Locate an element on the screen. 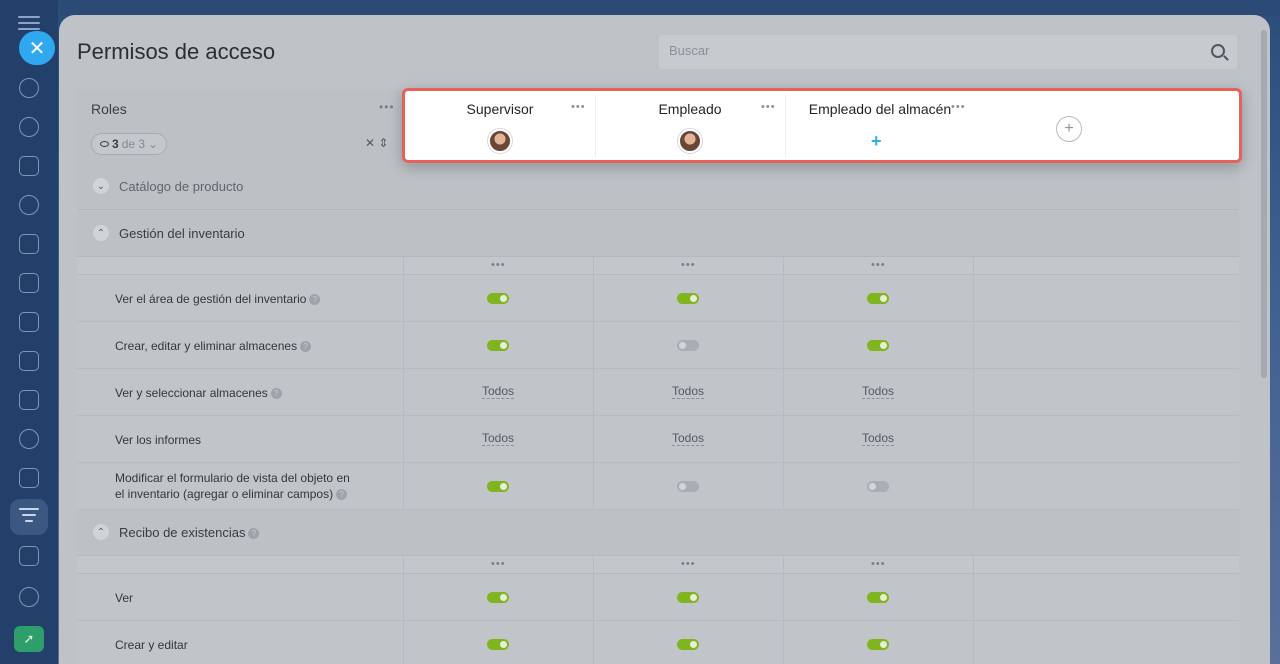  roles-header: Roles ••• 3 de 3 ⌄ ✕ ⇕ is located at coordinates (240, 127).